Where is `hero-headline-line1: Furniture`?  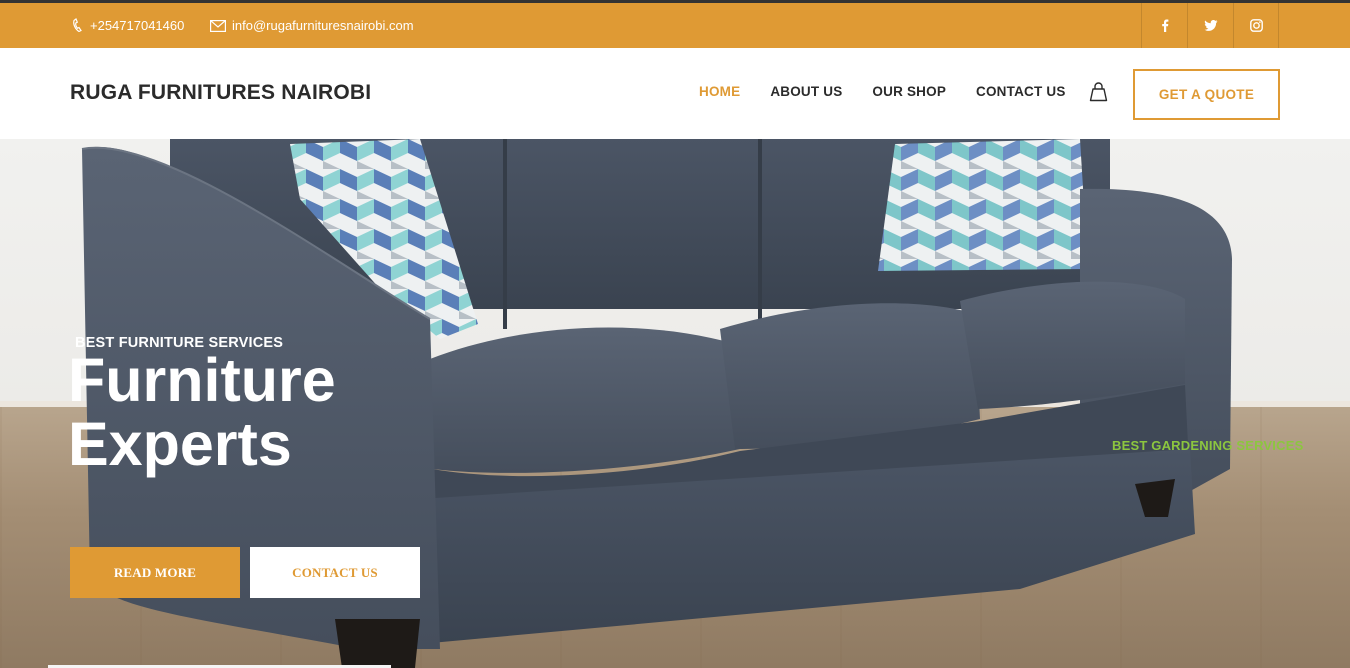
hero-headline-line1: Furniture is located at coordinates (202, 380).